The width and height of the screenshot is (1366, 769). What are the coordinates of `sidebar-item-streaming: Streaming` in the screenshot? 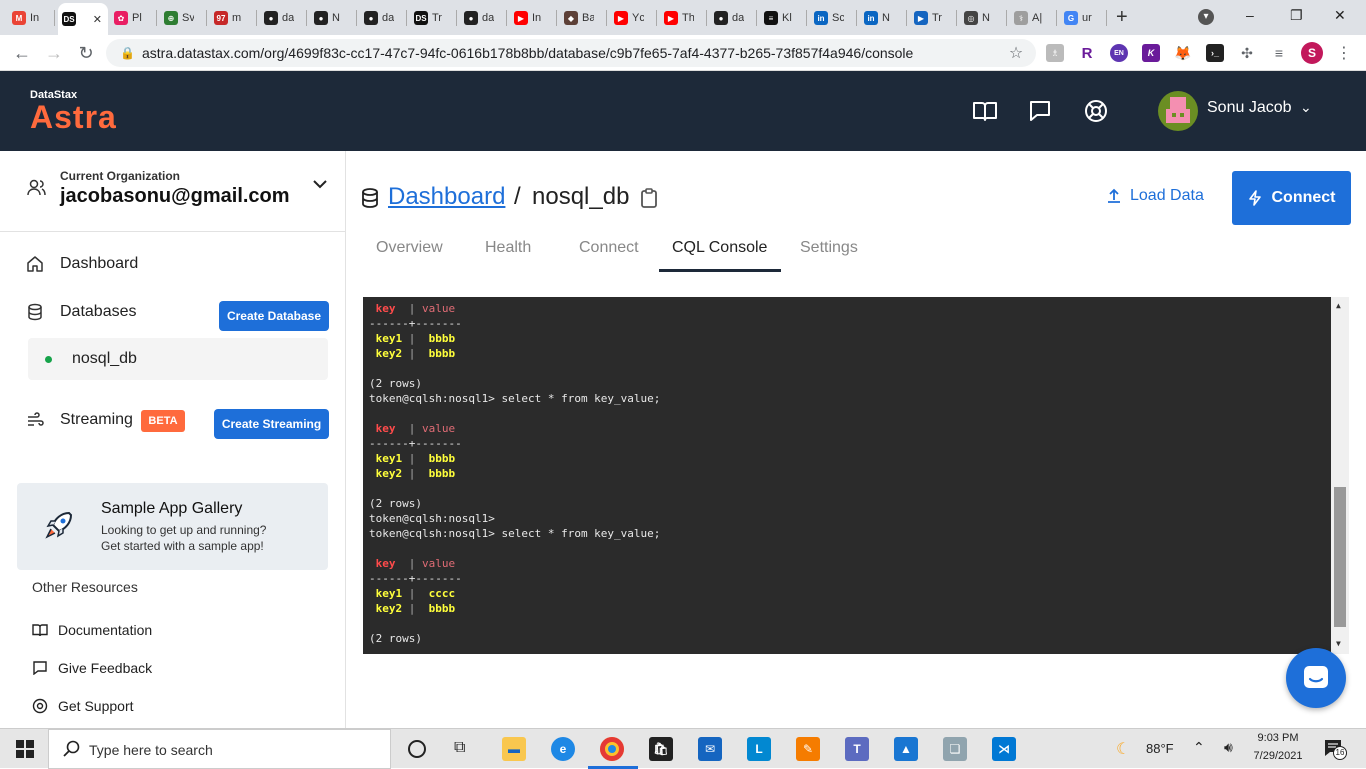 It's located at (79, 420).